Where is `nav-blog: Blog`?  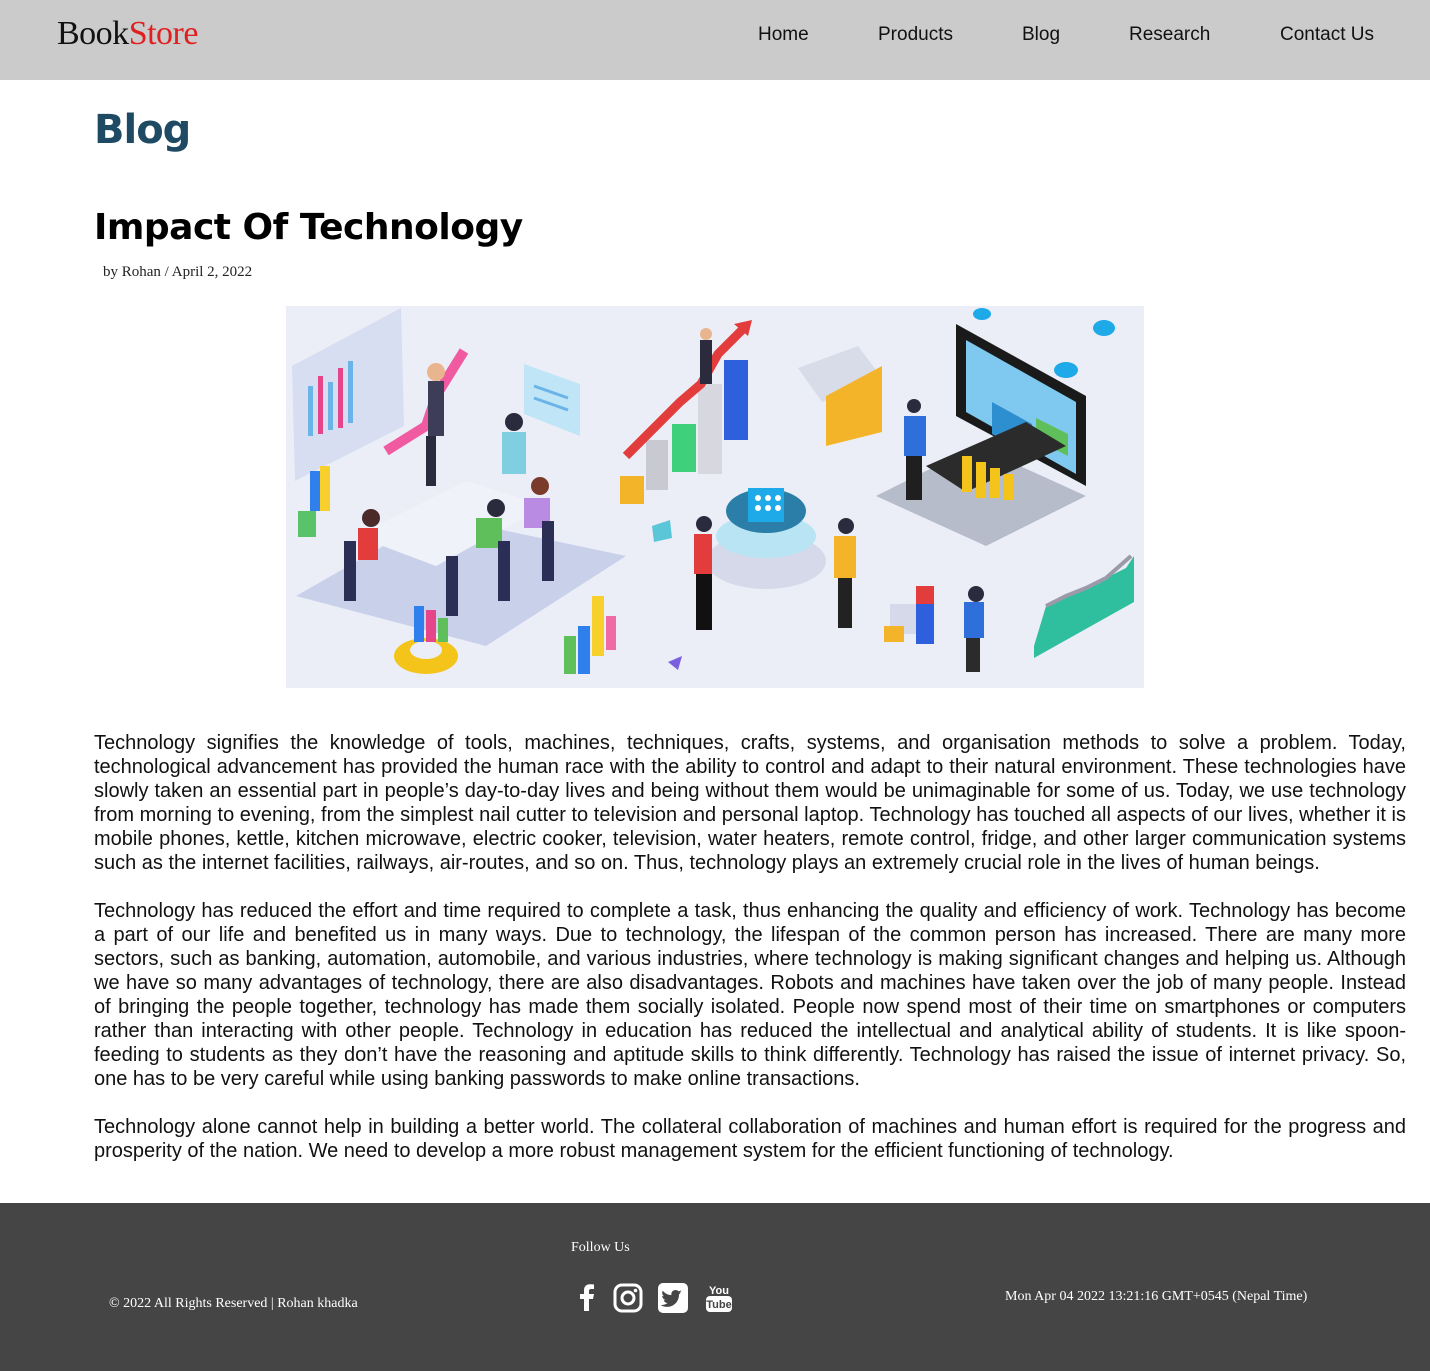
nav-blog: Blog is located at coordinates (1041, 35).